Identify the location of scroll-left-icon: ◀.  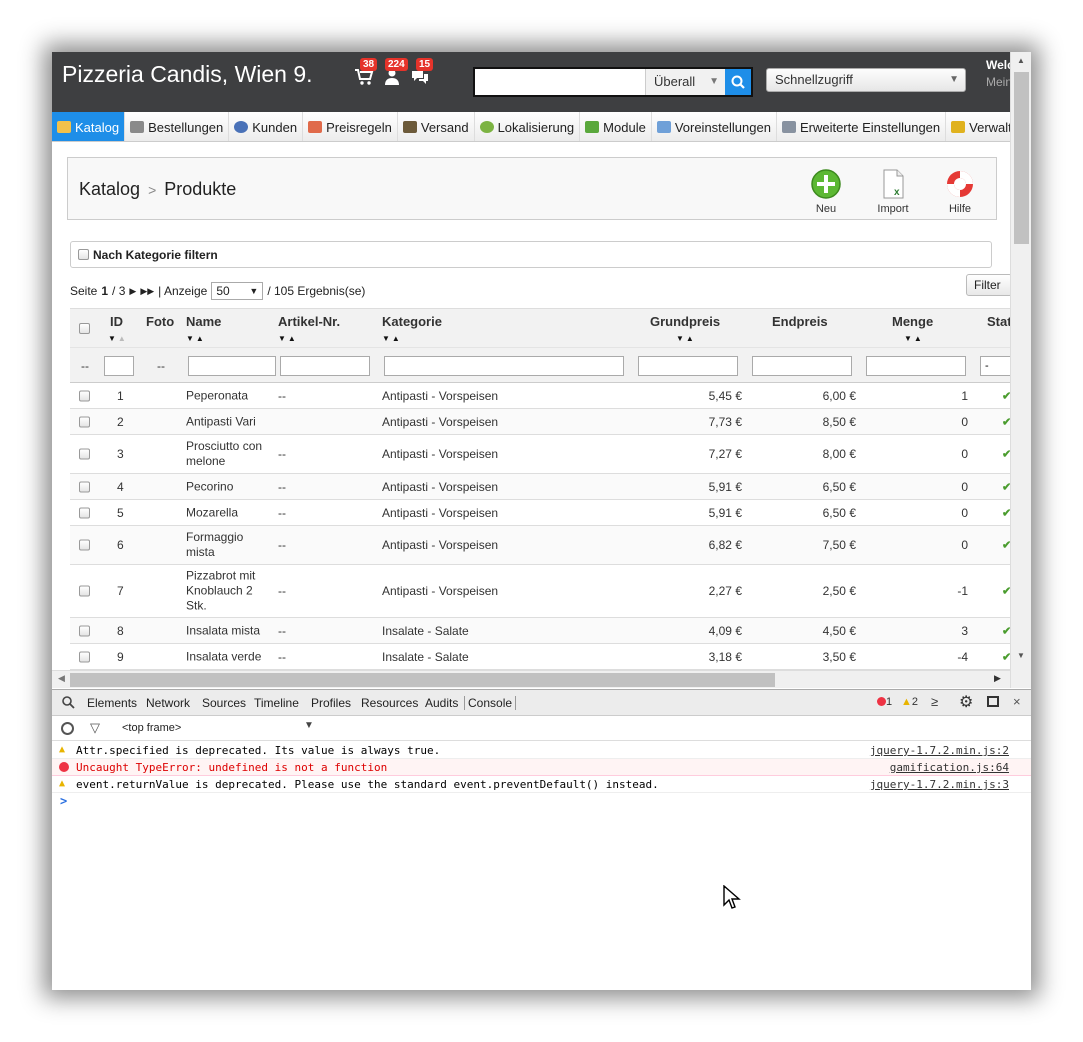
(61, 678).